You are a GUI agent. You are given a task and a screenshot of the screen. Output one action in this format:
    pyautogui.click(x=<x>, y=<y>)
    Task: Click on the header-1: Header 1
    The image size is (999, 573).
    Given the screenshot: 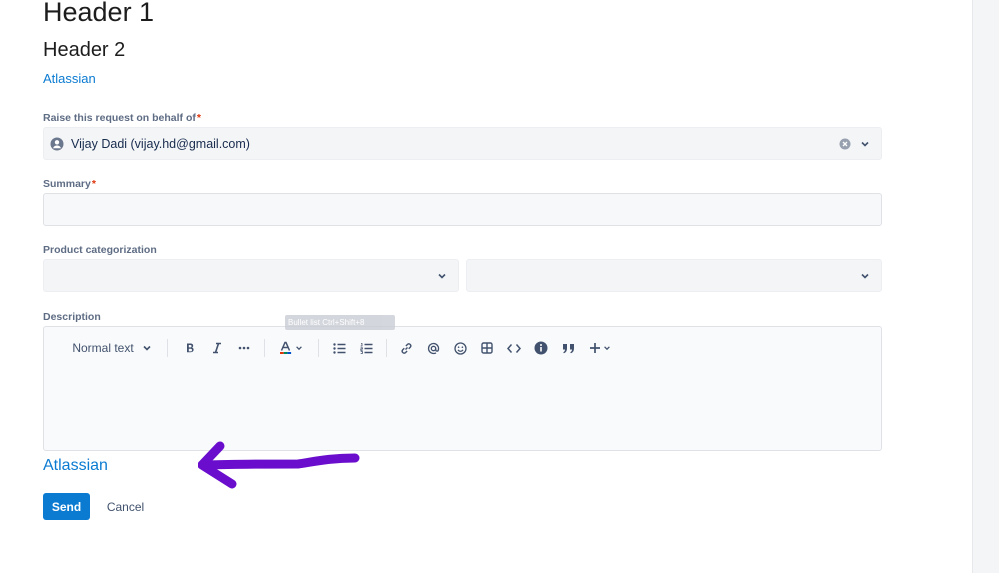 What is the action you would take?
    pyautogui.click(x=99, y=13)
    